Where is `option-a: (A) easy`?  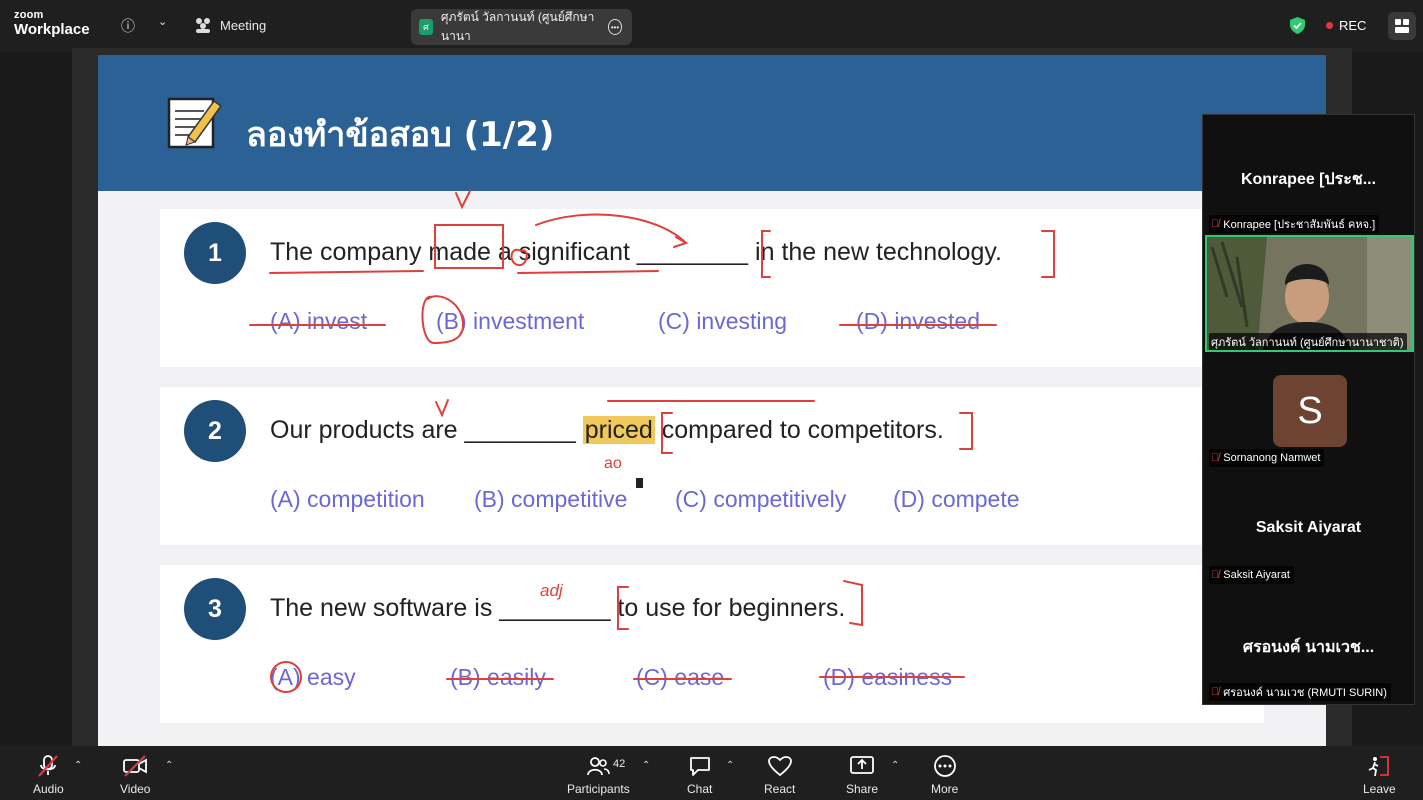
option-a: (A) easy is located at coordinates (313, 677).